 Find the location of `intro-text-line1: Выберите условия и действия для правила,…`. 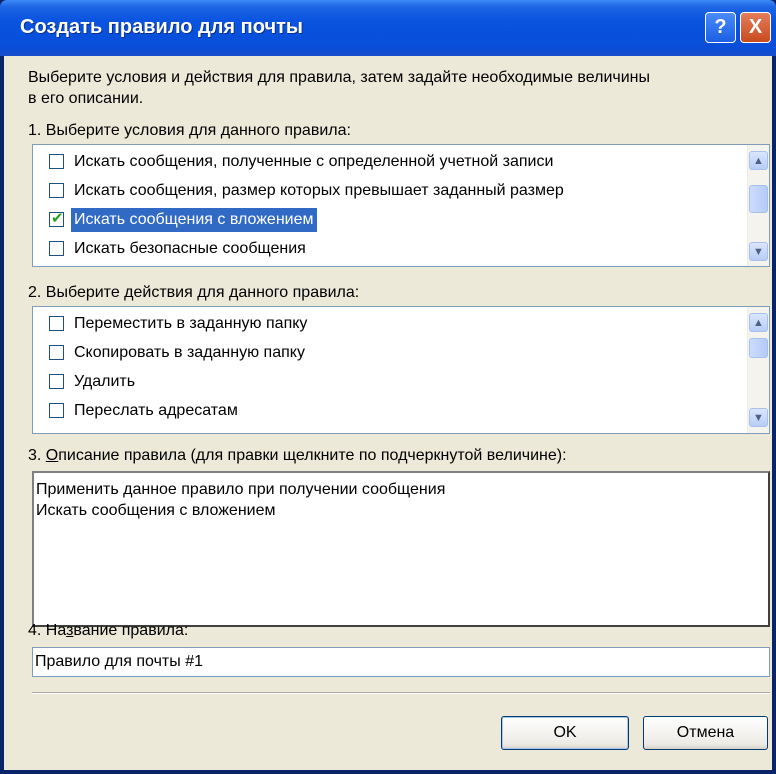

intro-text-line1: Выберите условия и действия для правила,… is located at coordinates (339, 77).